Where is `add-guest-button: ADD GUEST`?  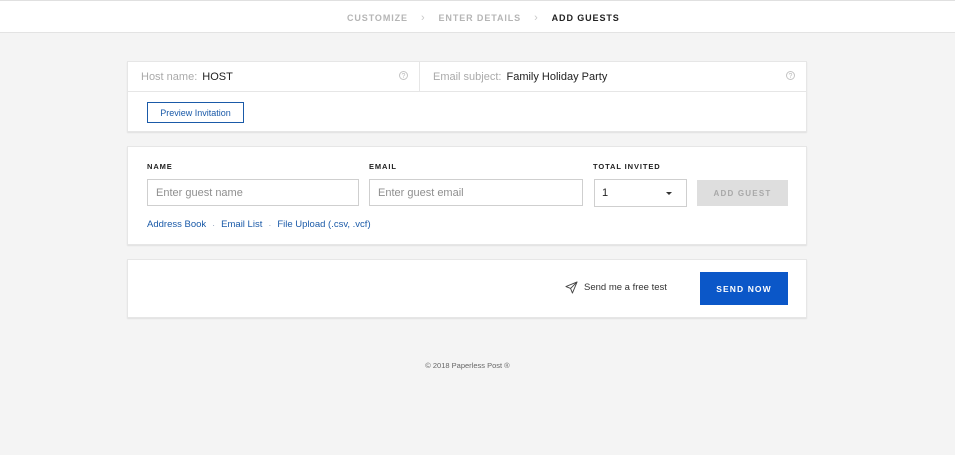
add-guest-button: ADD GUEST is located at coordinates (742, 193).